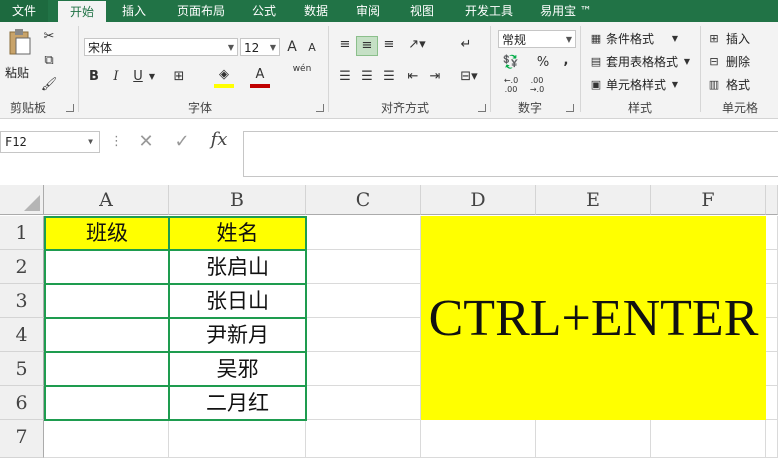  Describe the element at coordinates (345, 77) in the screenshot. I see `align-left-icon: ☰` at that location.